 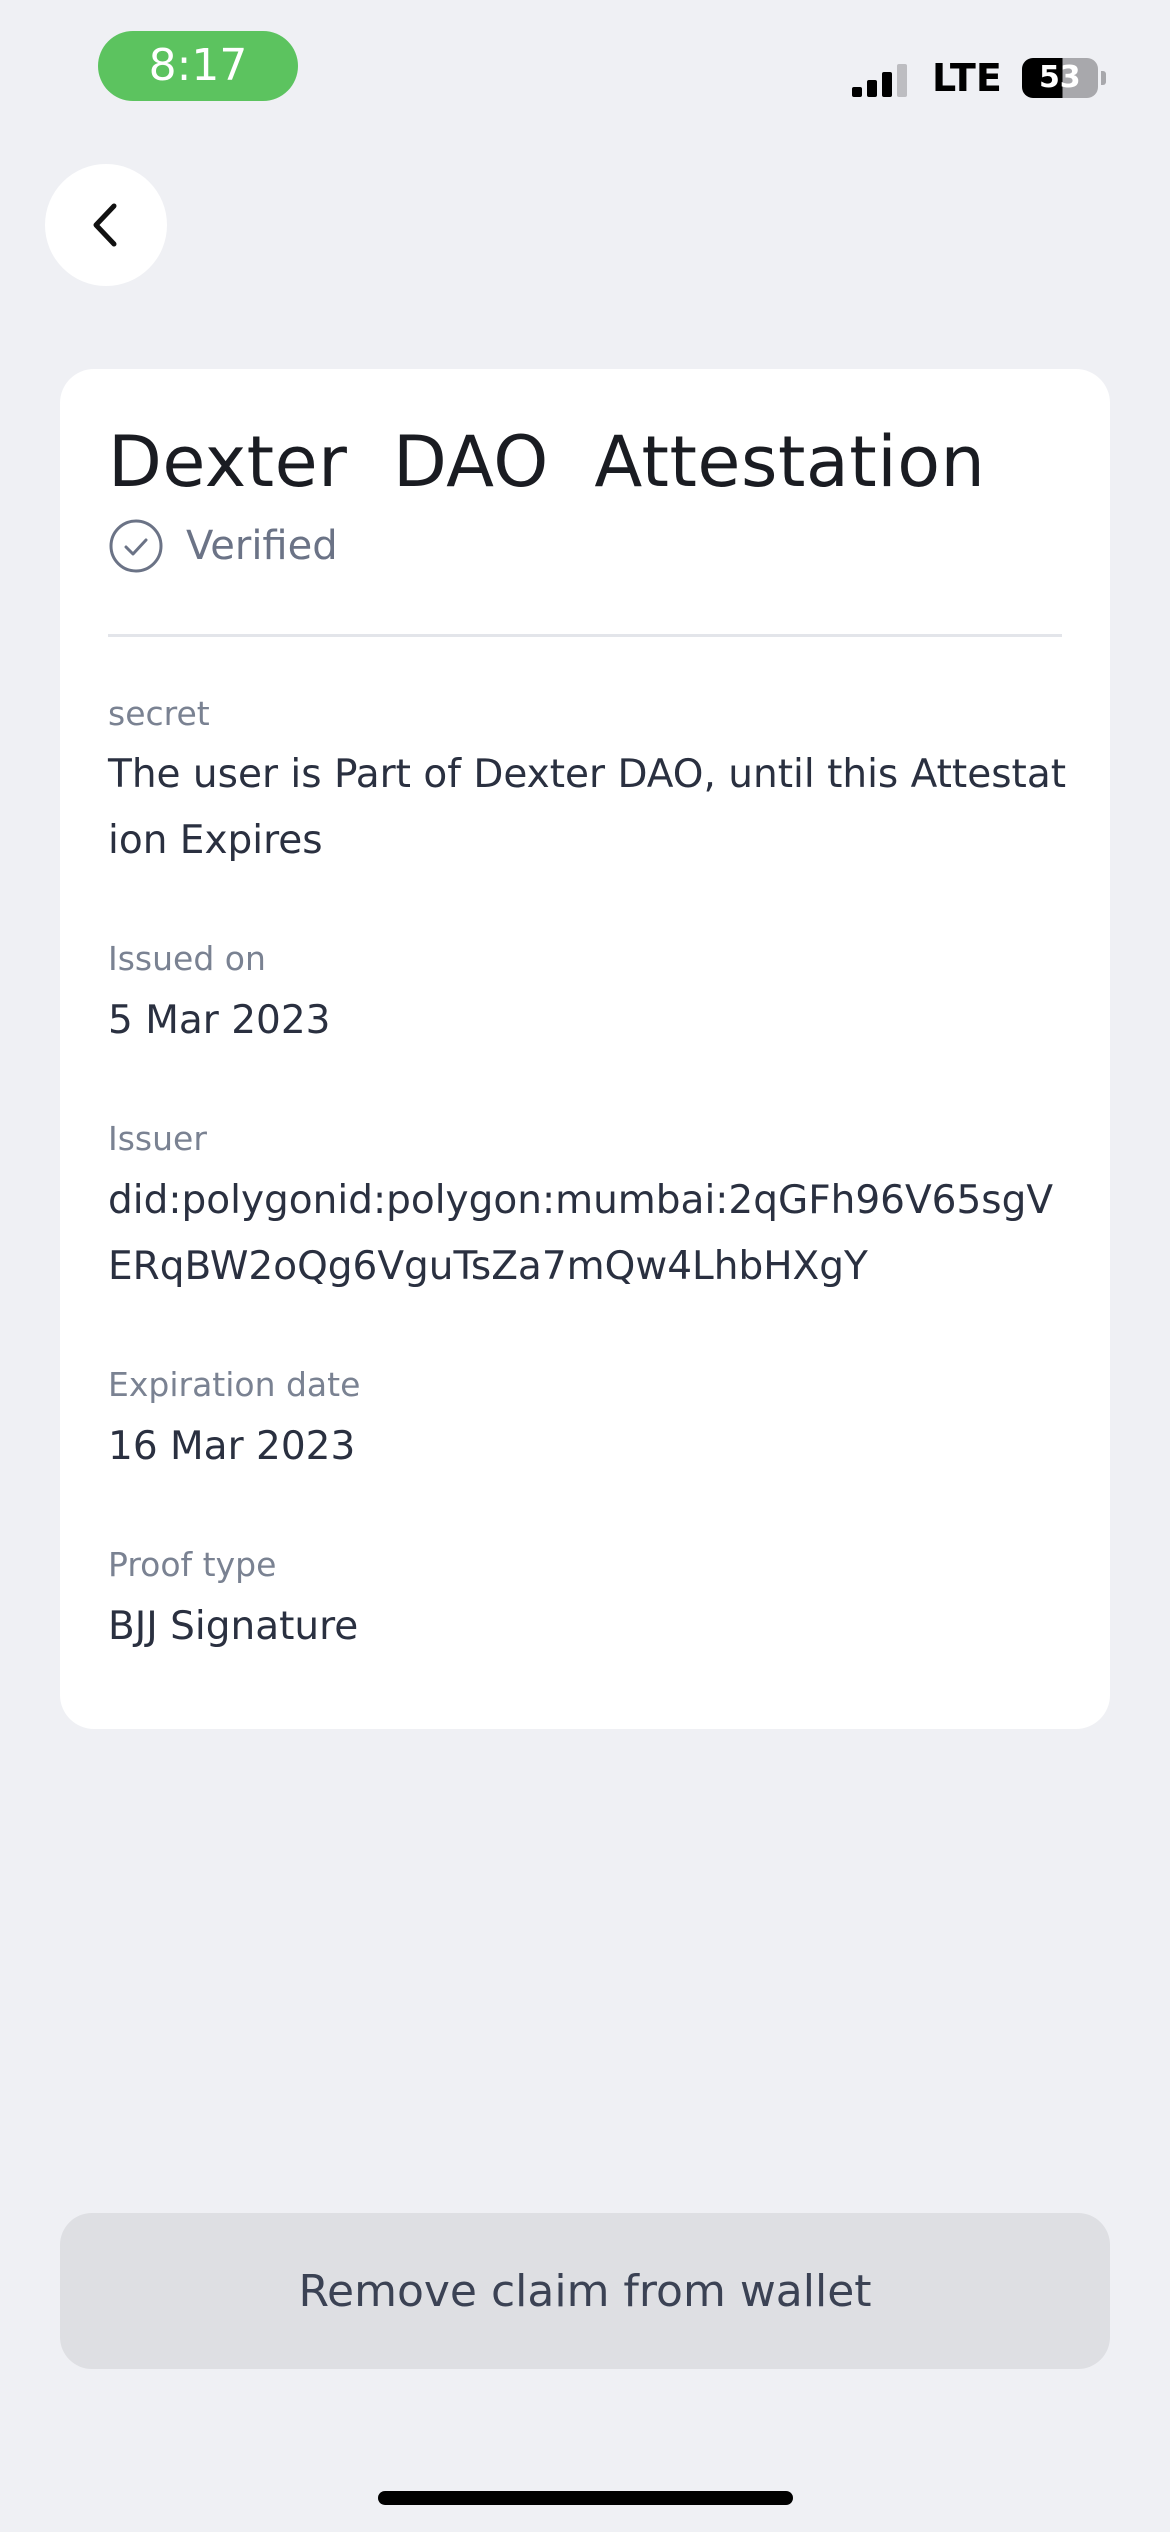 What do you see at coordinates (233, 1626) in the screenshot?
I see `field-value-proof-type: BJJ Signature` at bounding box center [233, 1626].